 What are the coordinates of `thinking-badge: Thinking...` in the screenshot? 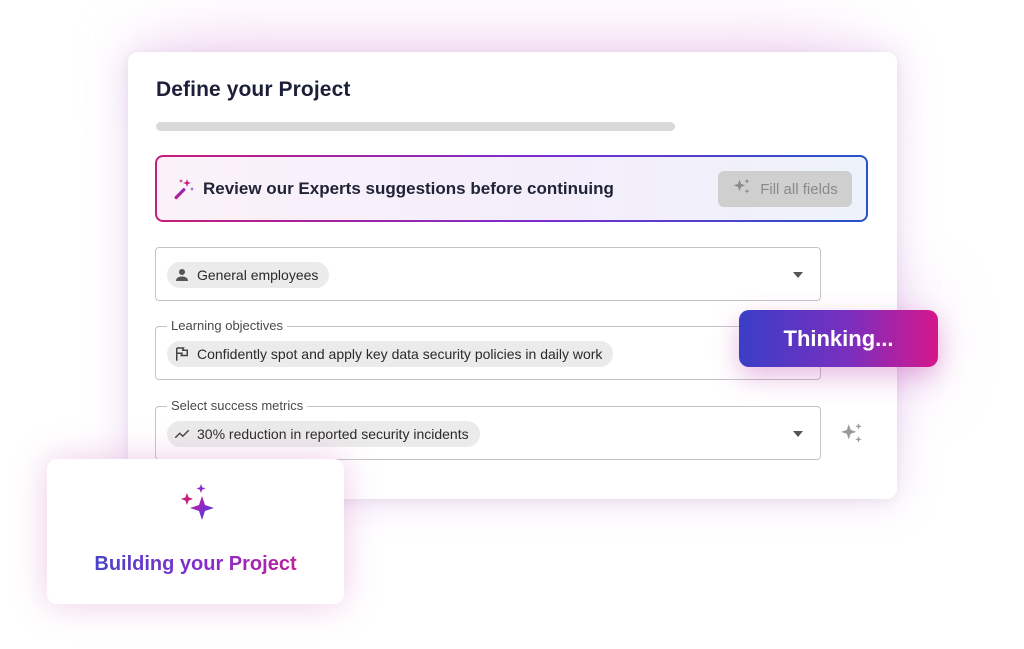 It's located at (838, 338).